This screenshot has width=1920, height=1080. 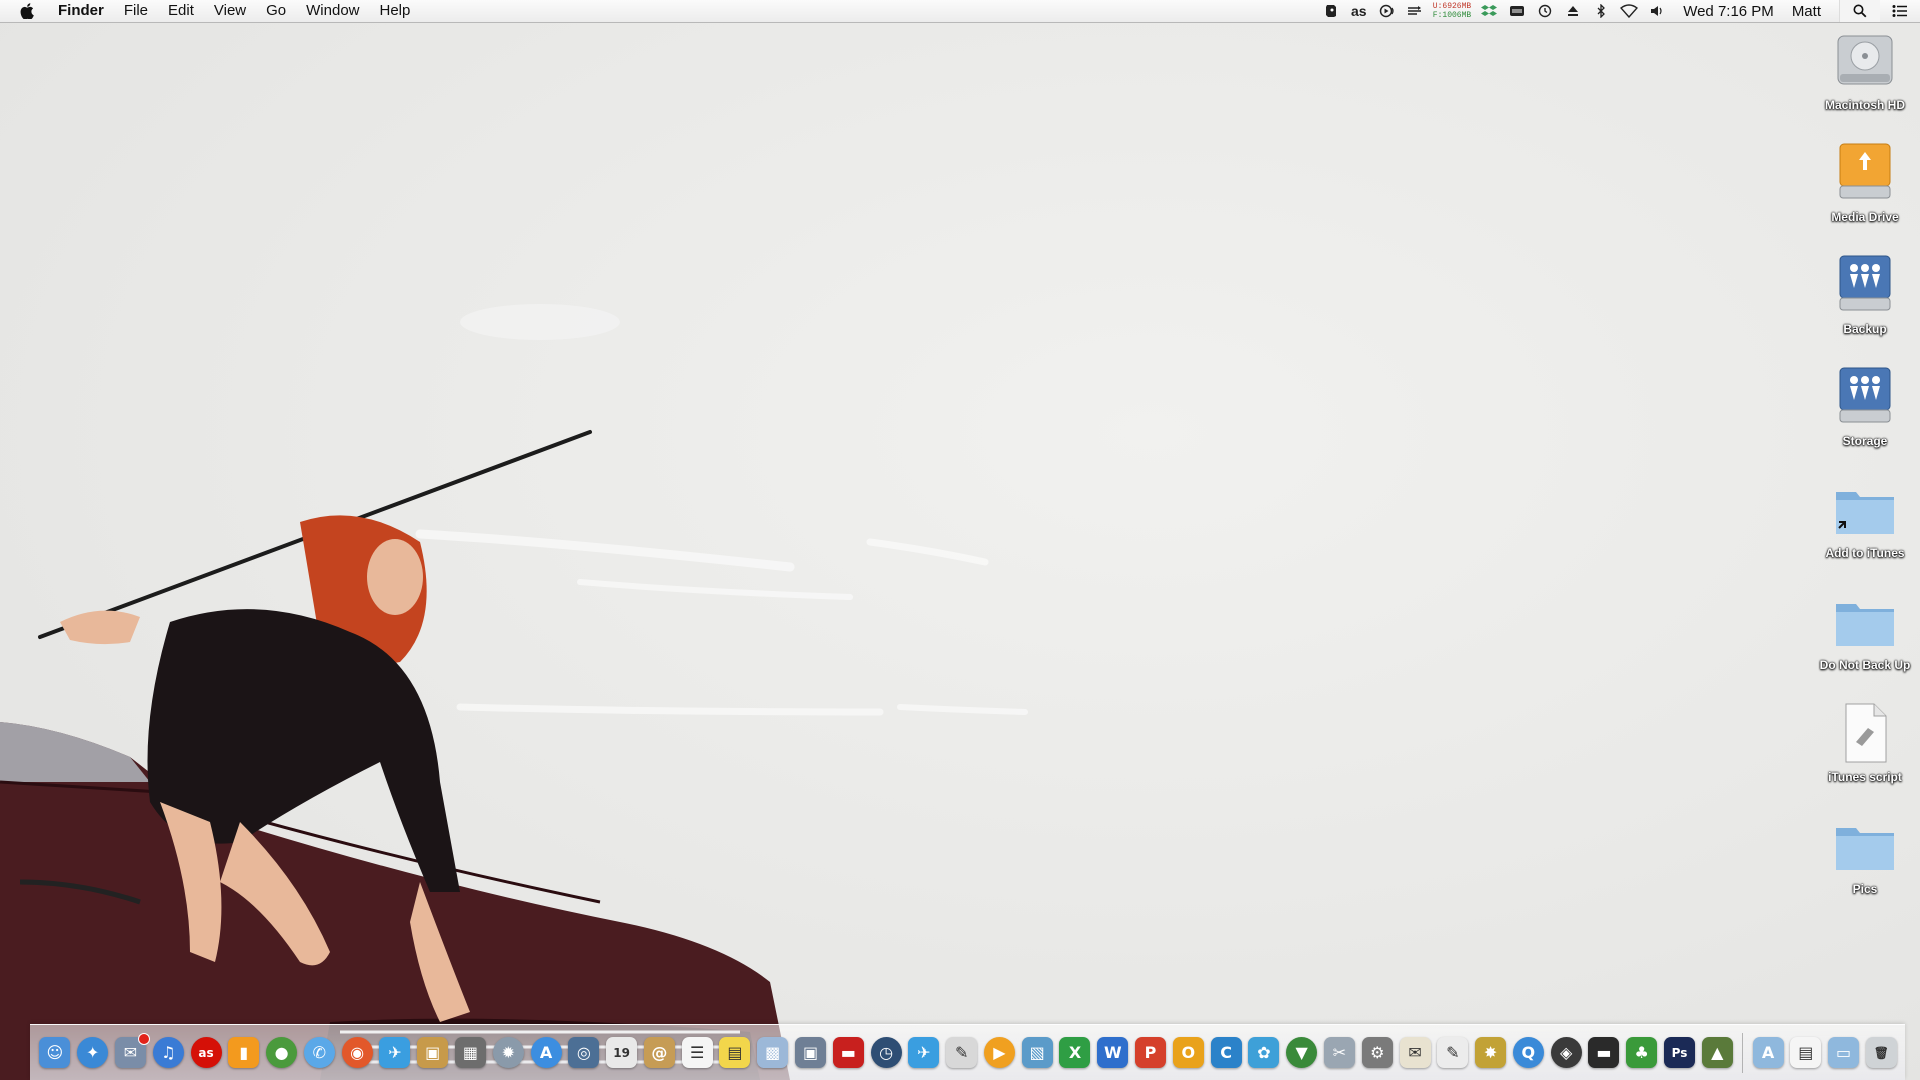 I want to click on dock-time-machine-icon: ◷, so click(x=886, y=1052).